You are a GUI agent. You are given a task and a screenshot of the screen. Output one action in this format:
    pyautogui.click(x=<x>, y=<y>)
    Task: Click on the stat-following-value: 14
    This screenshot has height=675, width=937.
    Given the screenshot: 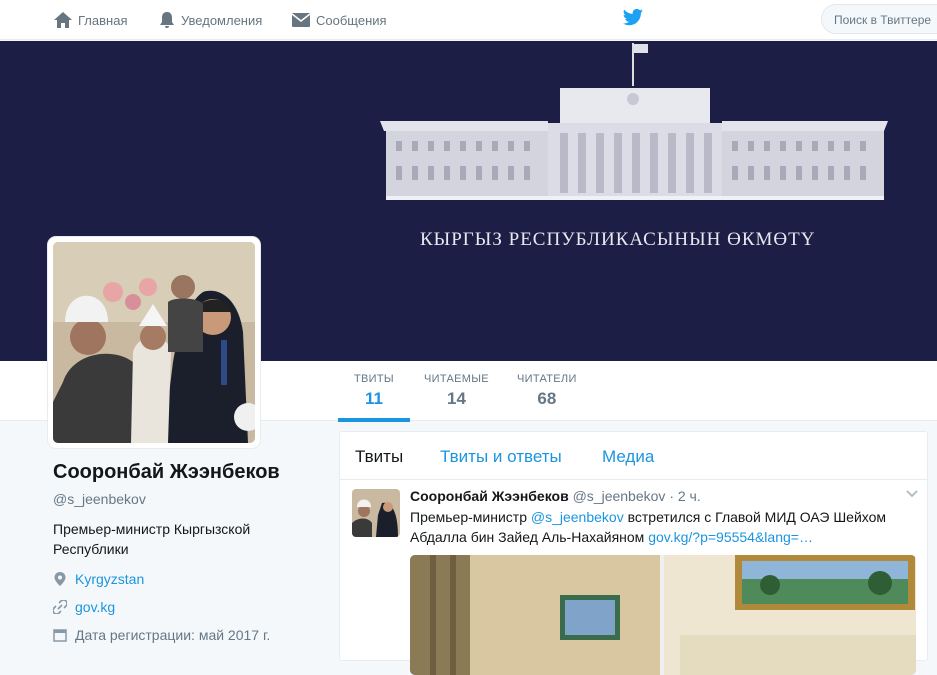 What is the action you would take?
    pyautogui.click(x=456, y=398)
    